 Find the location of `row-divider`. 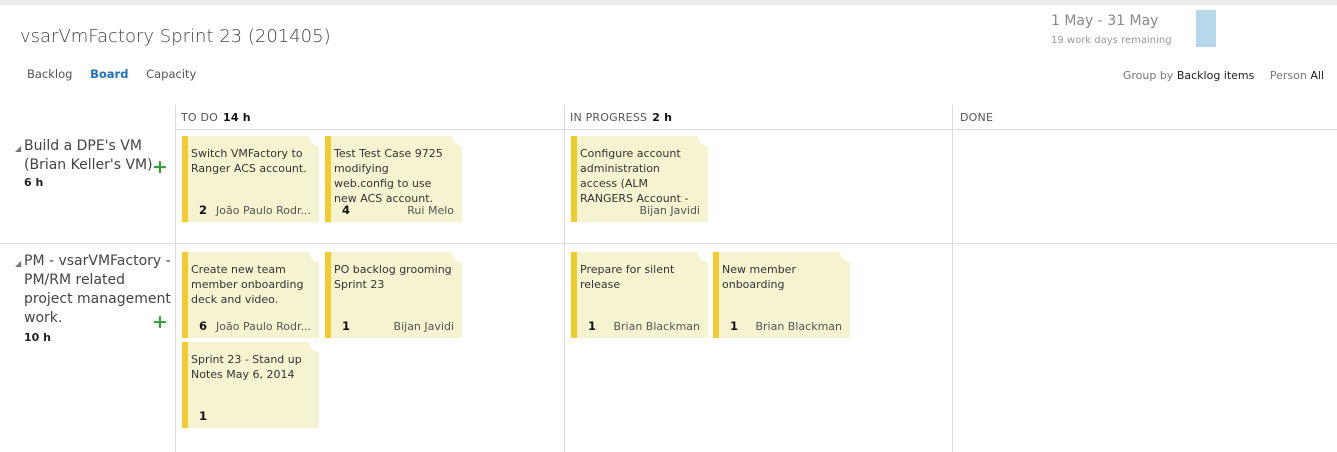

row-divider is located at coordinates (668, 243).